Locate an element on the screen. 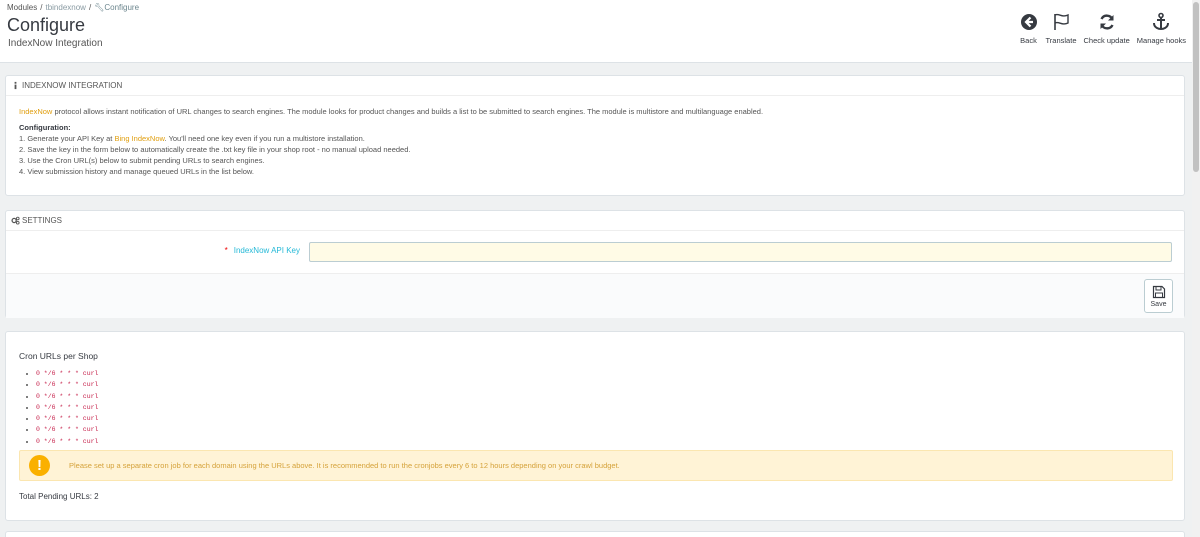  api-key-label: * IndexNow API Key is located at coordinates (262, 250).